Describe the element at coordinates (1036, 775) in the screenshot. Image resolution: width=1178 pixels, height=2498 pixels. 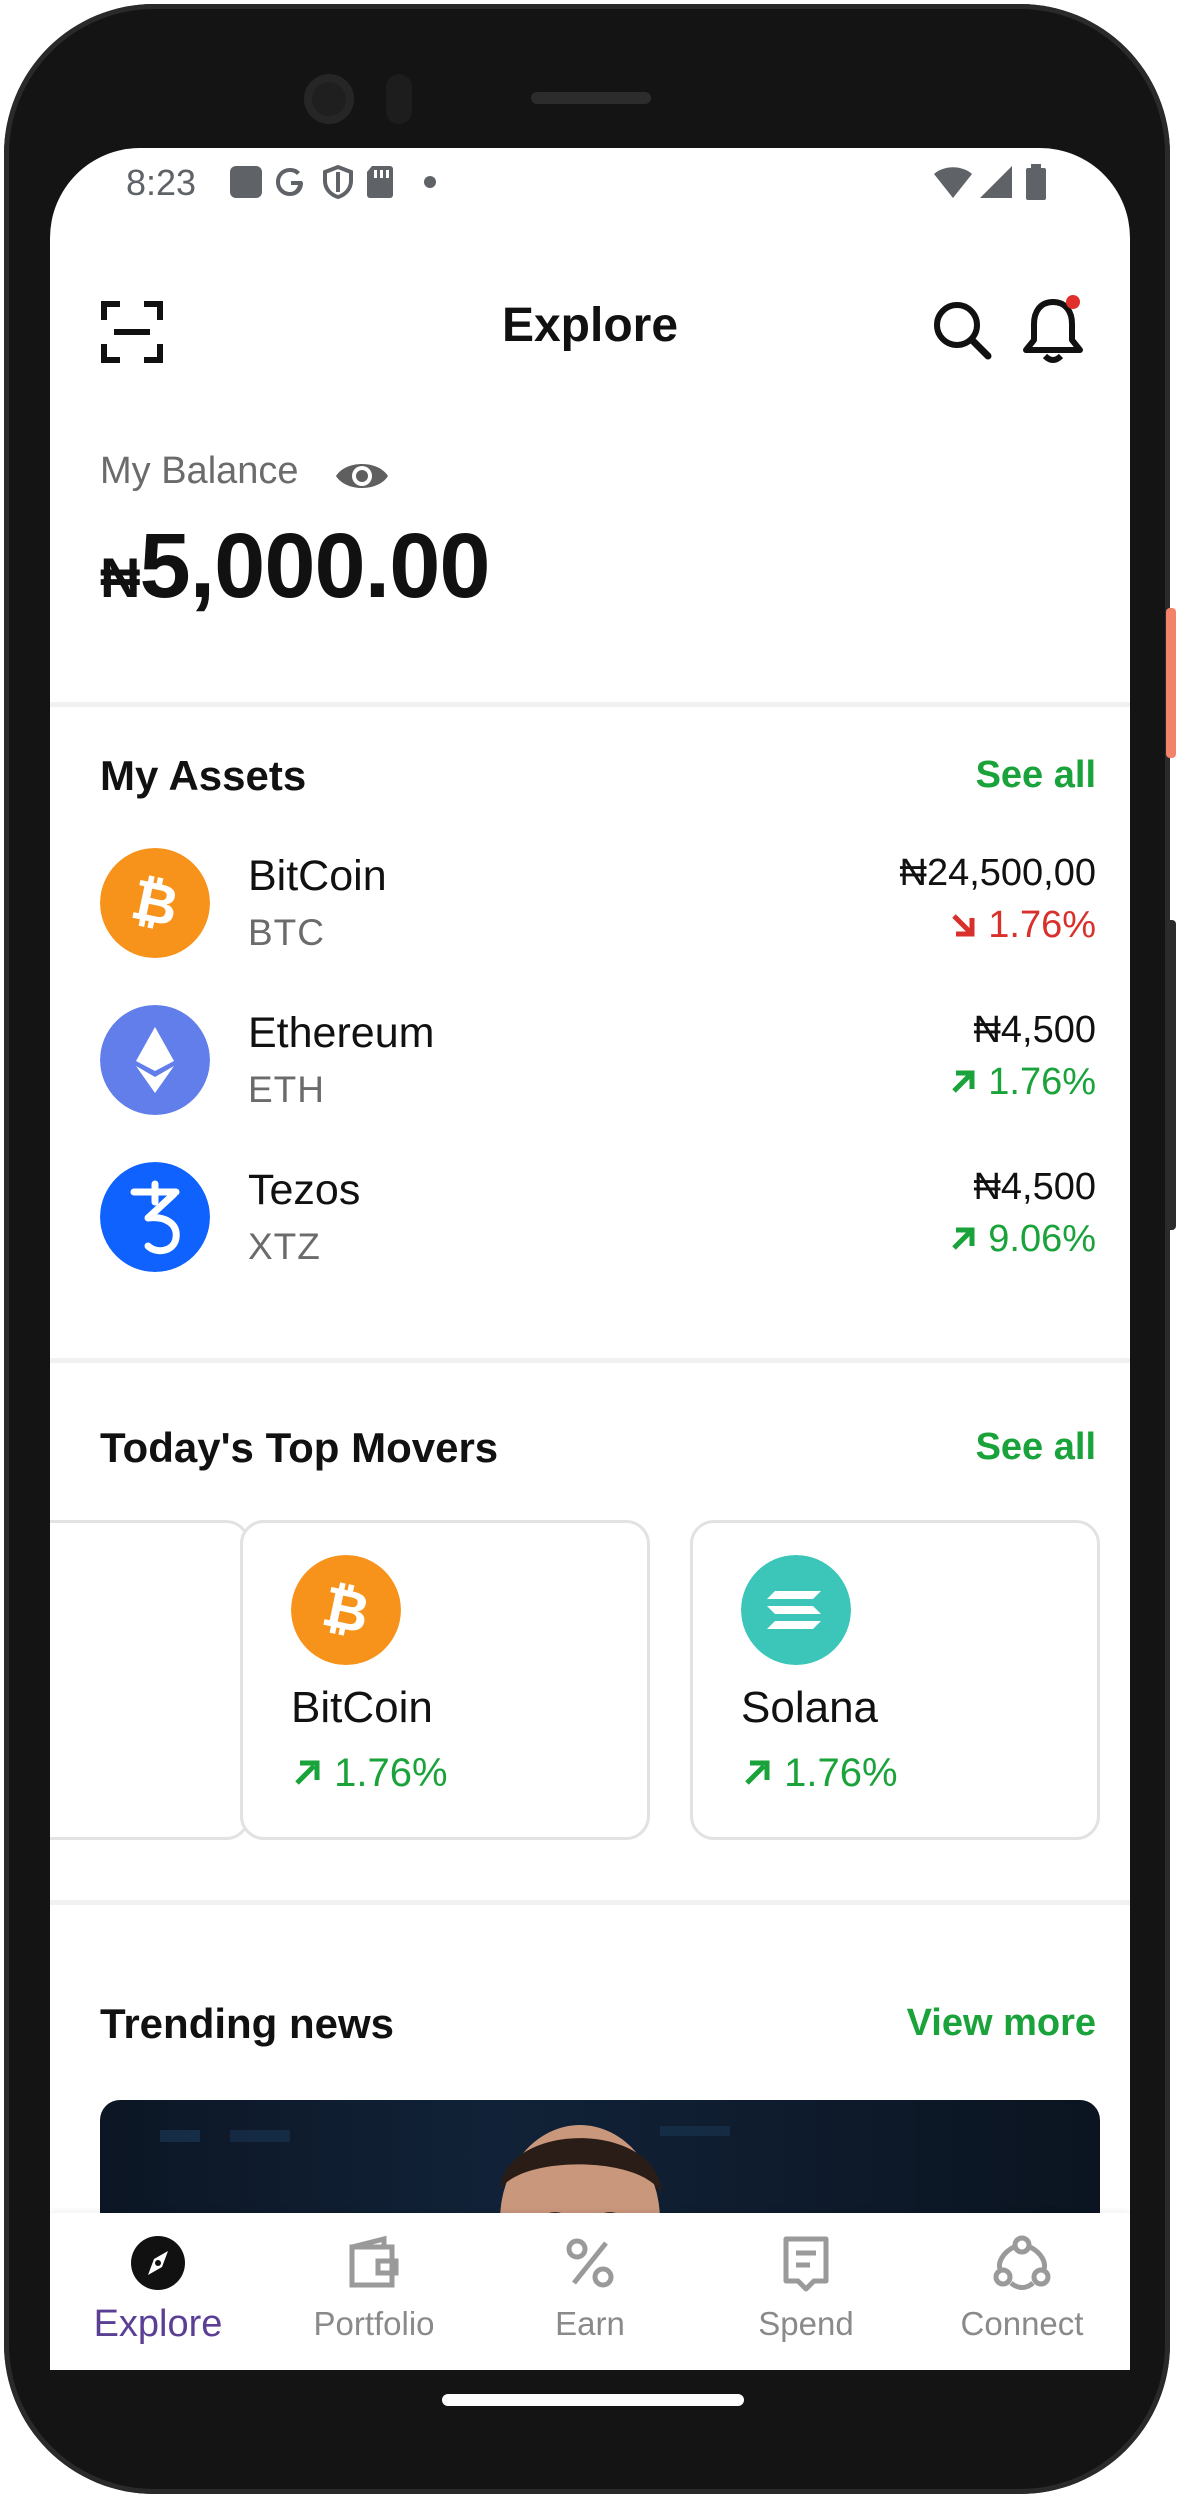
I see `assets-see-all-link: See all` at that location.